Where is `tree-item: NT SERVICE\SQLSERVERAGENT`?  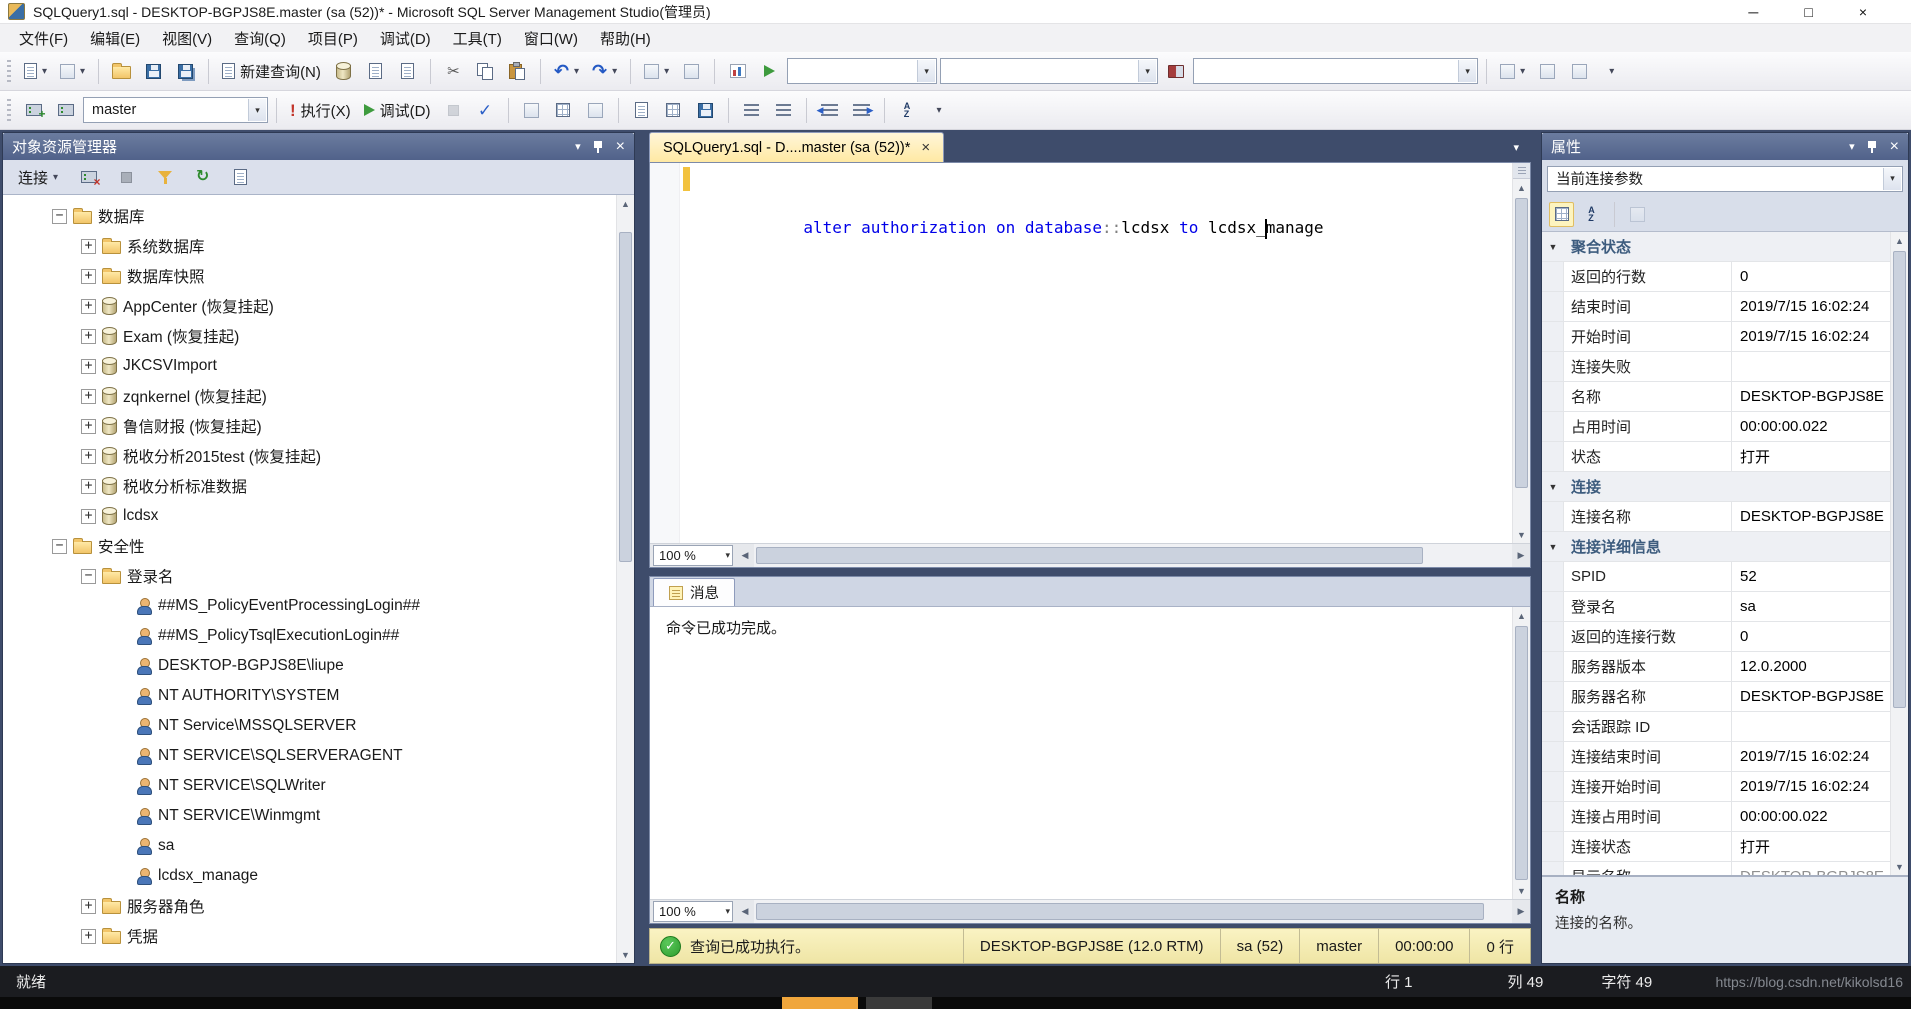
tree-item: NT SERVICE\SQLSERVERAGENT is located at coordinates (309, 756).